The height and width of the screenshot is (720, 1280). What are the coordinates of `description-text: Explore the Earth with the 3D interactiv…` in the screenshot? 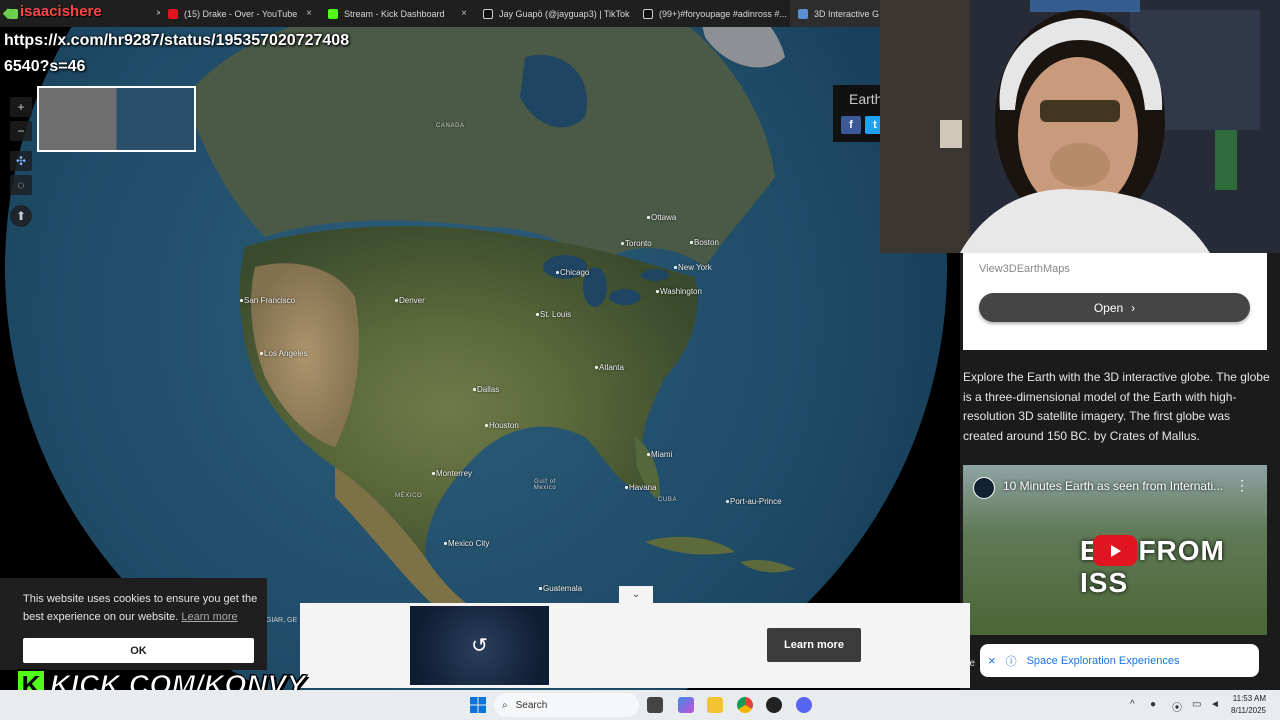 It's located at (1116, 406).